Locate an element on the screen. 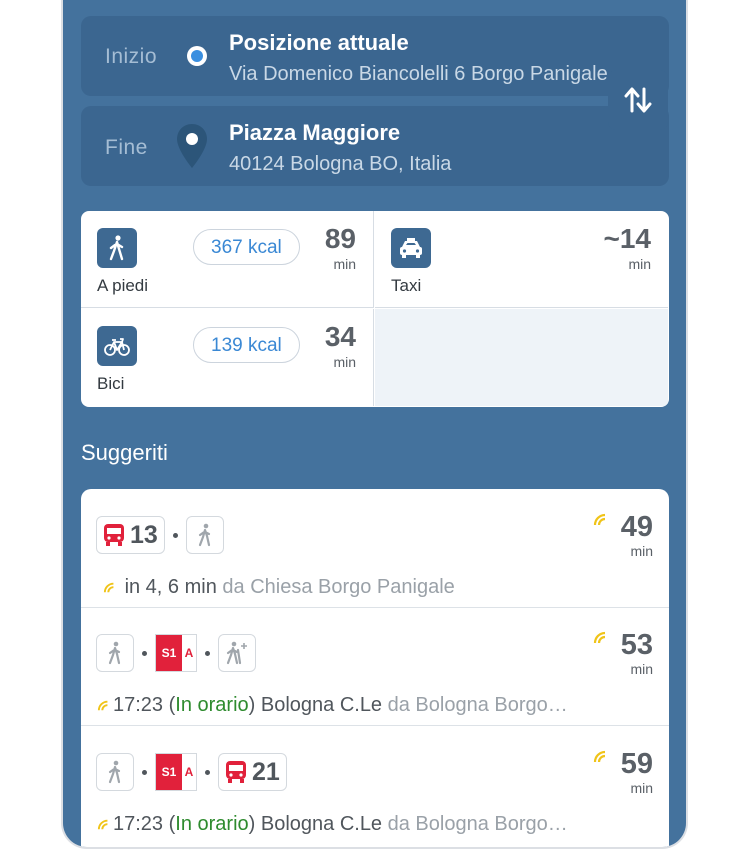 This screenshot has width=750, height=849. end-subtitle: 40124 Bologna BO, Italia is located at coordinates (340, 164).